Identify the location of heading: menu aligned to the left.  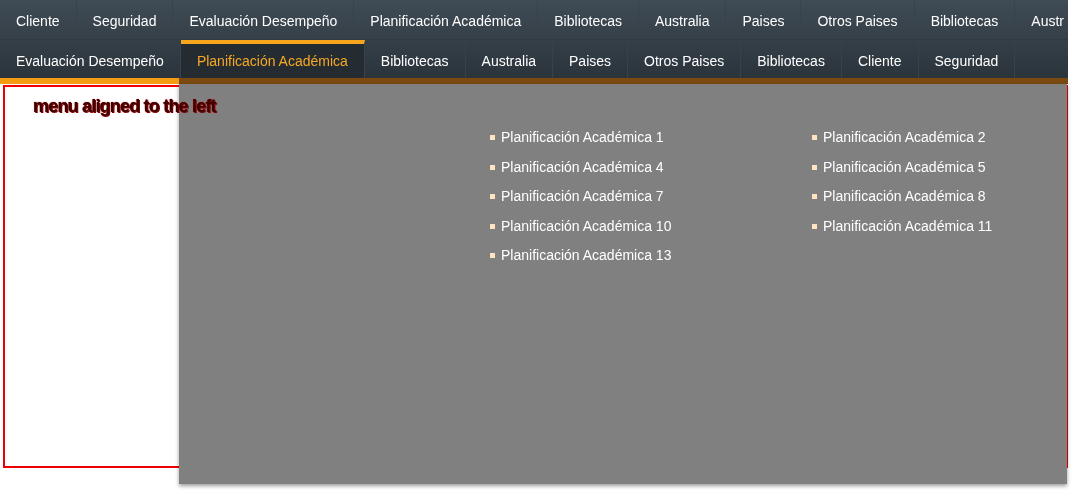
(124, 107).